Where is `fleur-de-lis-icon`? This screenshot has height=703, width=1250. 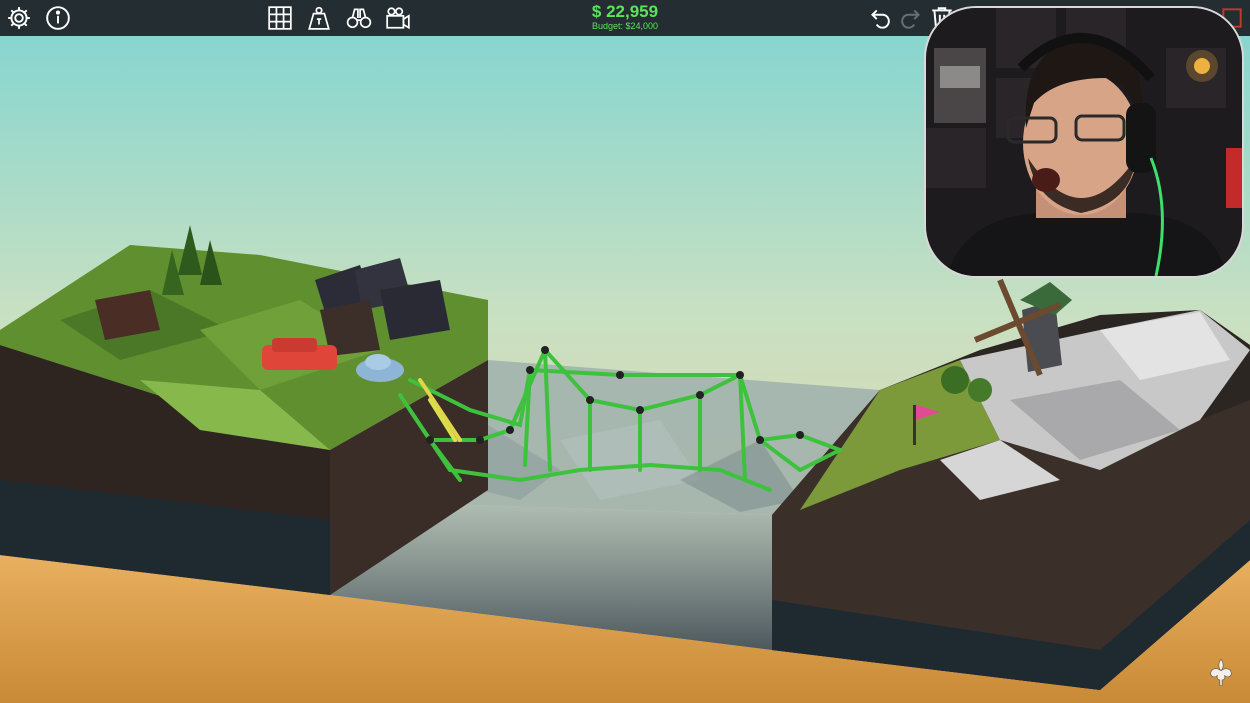
fleur-de-lis-icon is located at coordinates (1221, 672).